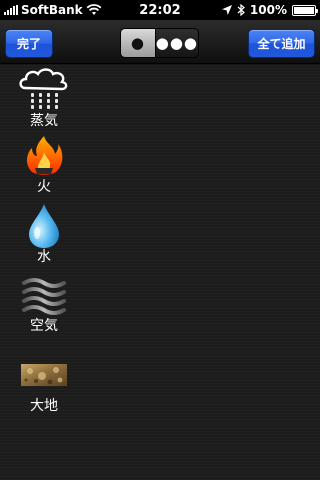  I want to click on single-select-segment: ●, so click(138, 43).